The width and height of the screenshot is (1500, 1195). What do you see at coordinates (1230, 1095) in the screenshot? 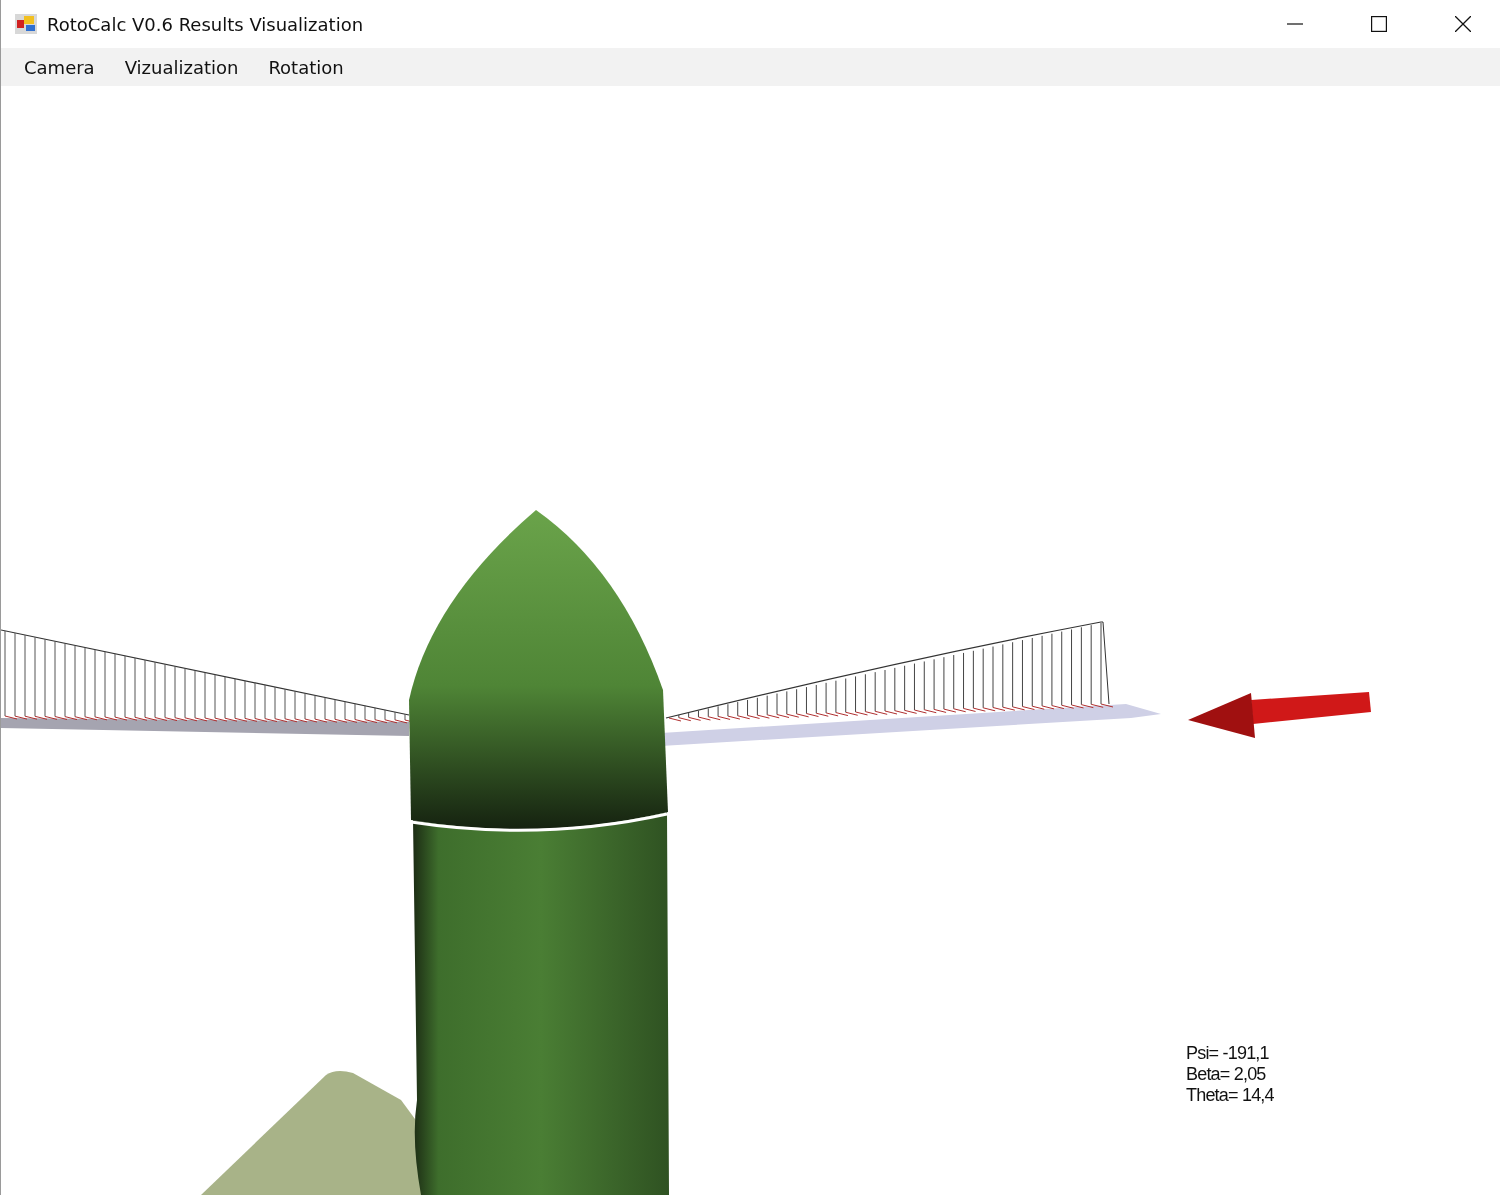
I see `readout-text: Theta= 14,4` at bounding box center [1230, 1095].